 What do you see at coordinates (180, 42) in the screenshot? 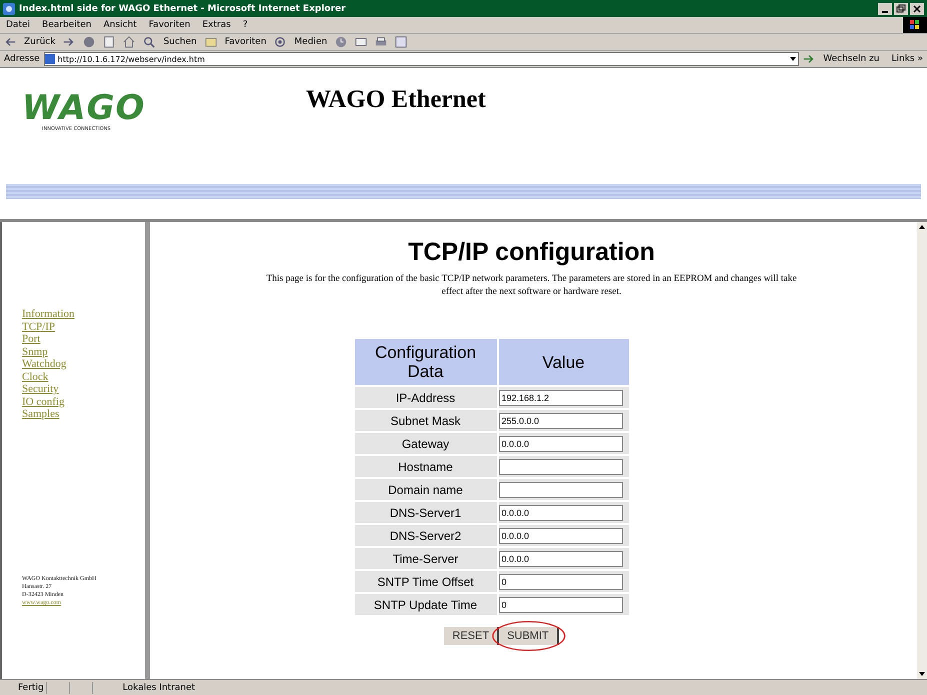
I see `search-button: Suchen` at bounding box center [180, 42].